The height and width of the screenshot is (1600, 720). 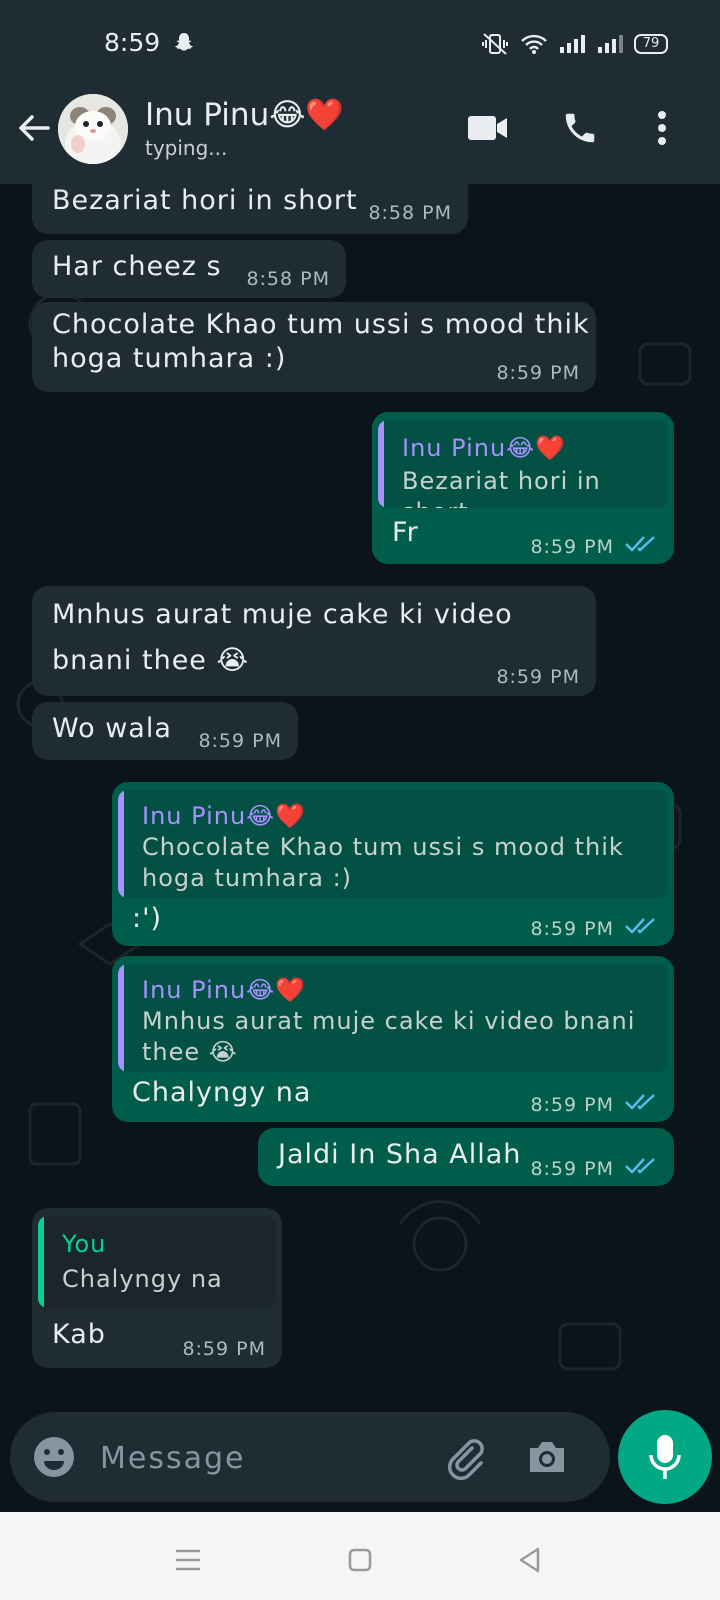 I want to click on message-text: Bezariat hori in short, so click(x=205, y=200).